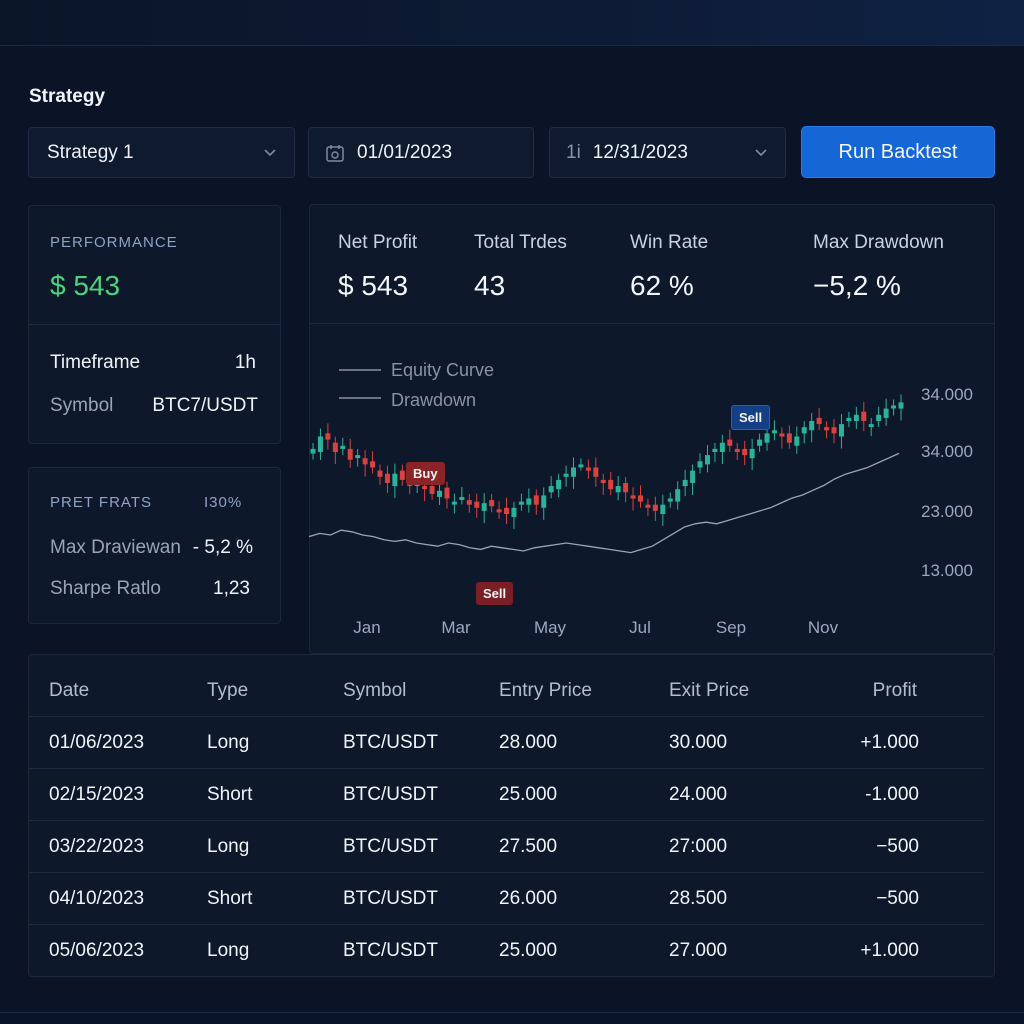 Image resolution: width=1024 pixels, height=1024 pixels. I want to click on stat-value: 43, so click(490, 285).